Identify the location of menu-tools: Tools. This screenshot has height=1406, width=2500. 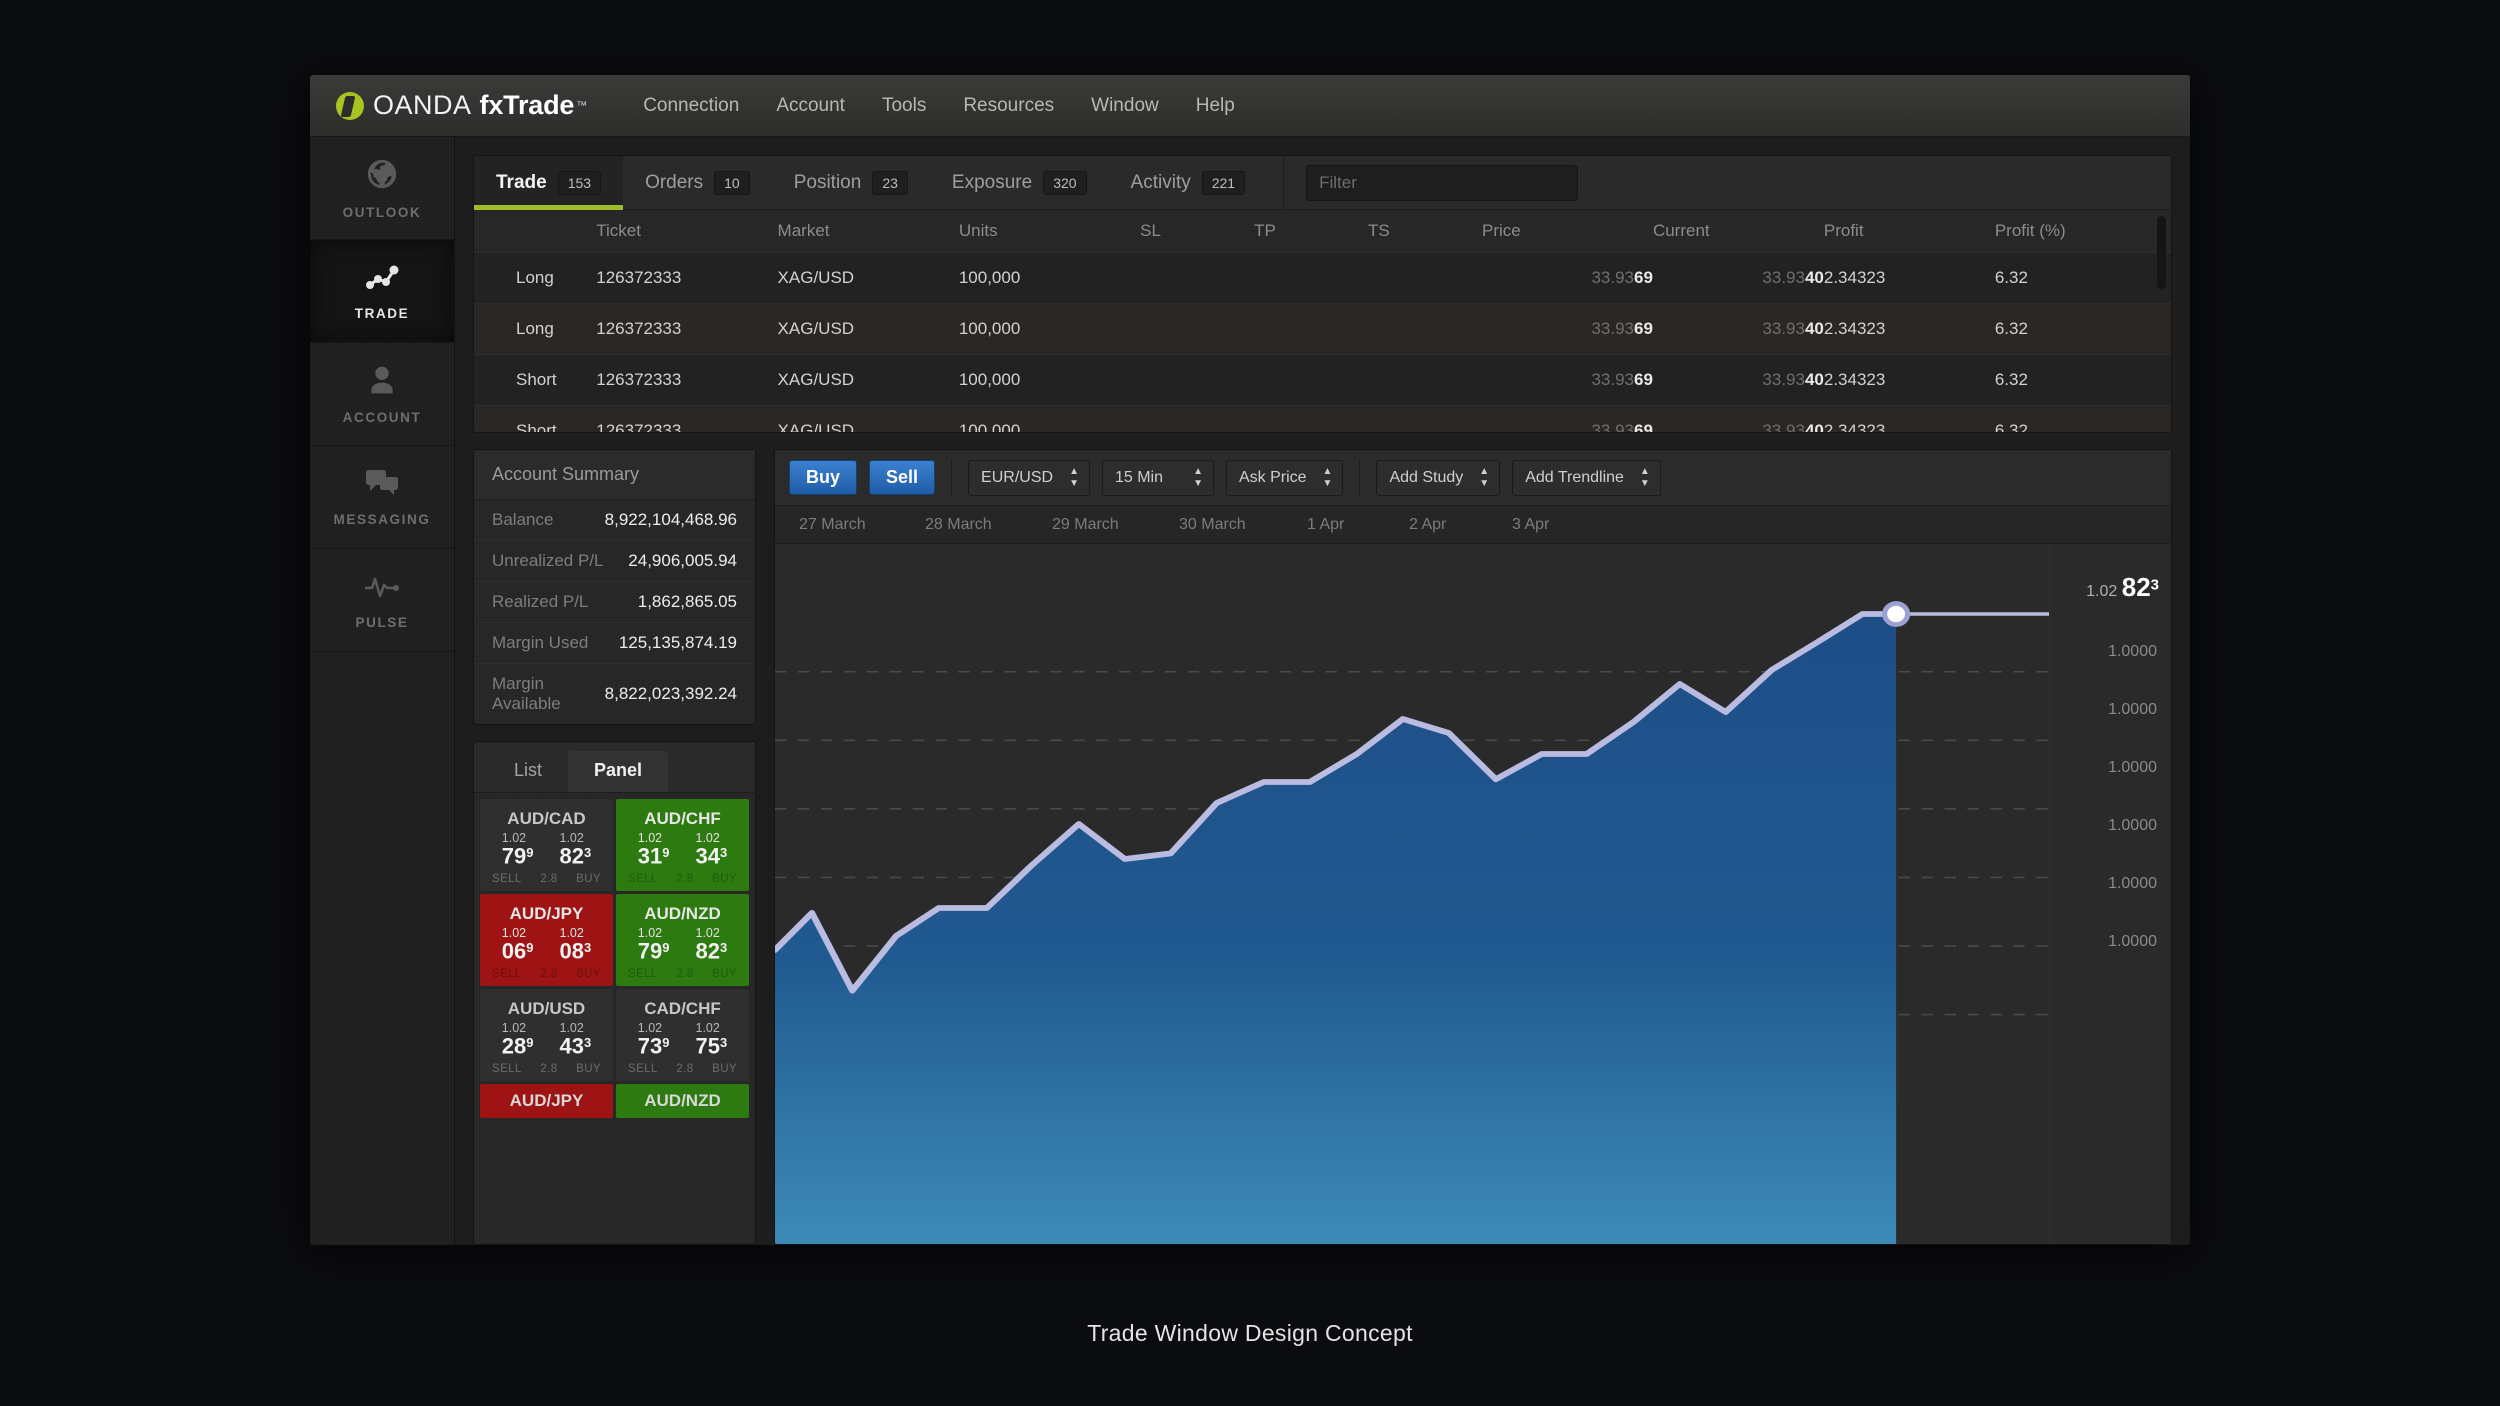
(904, 106).